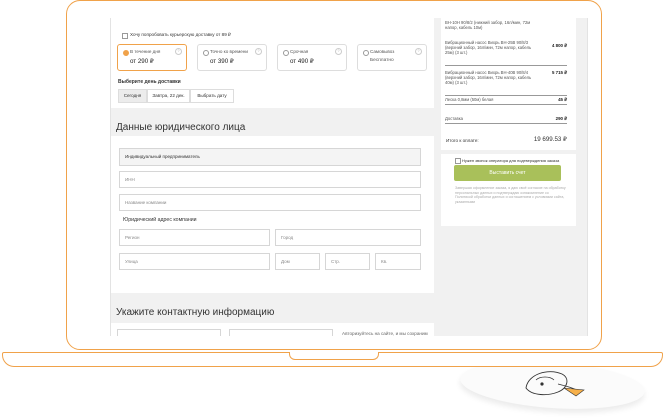 The height and width of the screenshot is (419, 665). What do you see at coordinates (398, 261) in the screenshot?
I see `apartment-field: Кв.` at bounding box center [398, 261].